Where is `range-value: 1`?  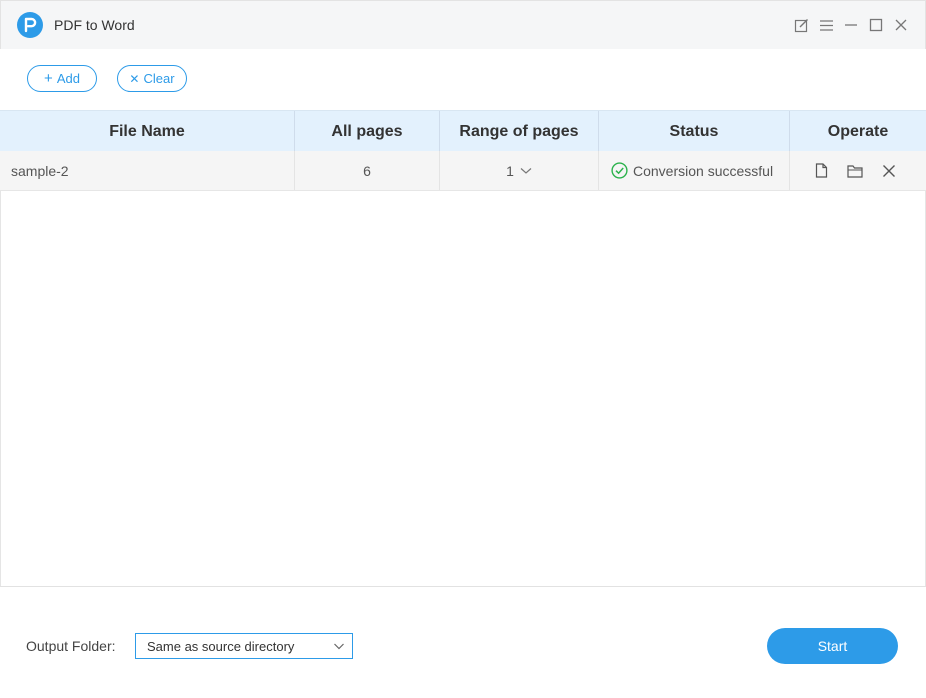
range-value: 1 is located at coordinates (510, 170).